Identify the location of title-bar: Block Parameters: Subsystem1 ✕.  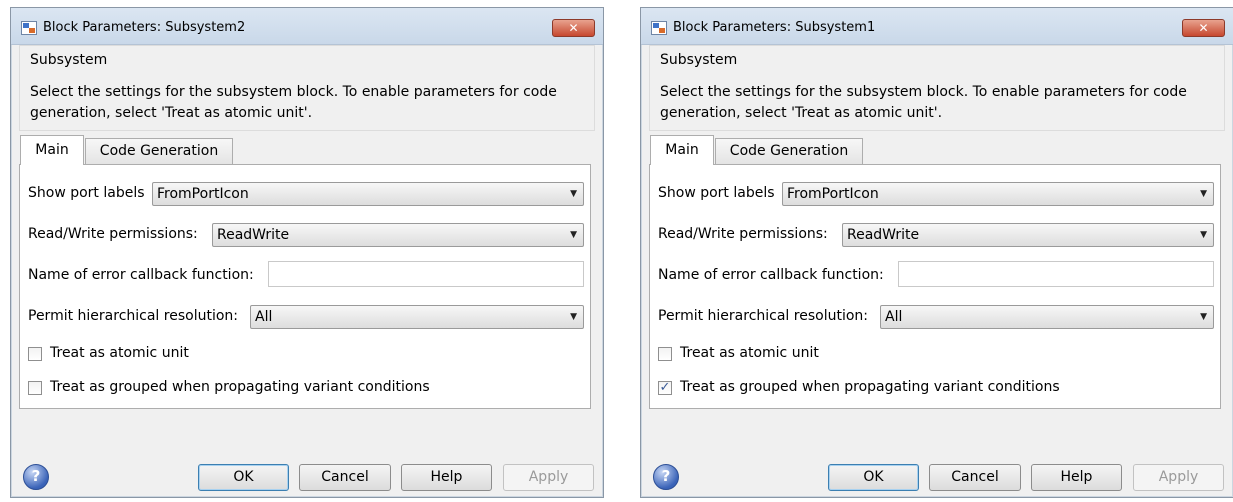
(937, 26).